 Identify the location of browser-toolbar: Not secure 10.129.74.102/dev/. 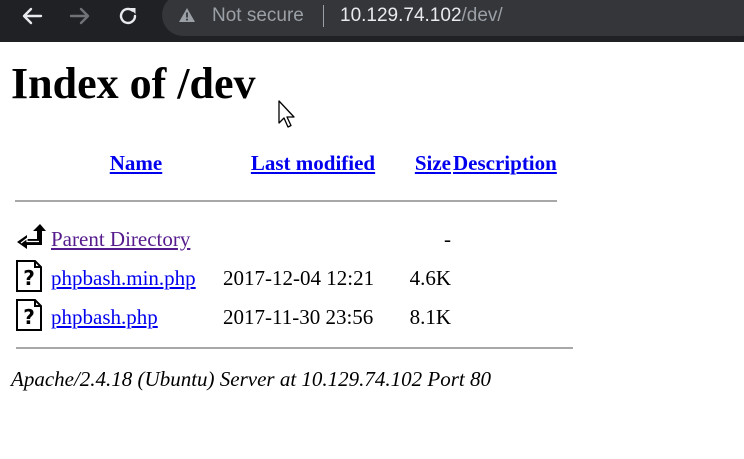
(372, 21).